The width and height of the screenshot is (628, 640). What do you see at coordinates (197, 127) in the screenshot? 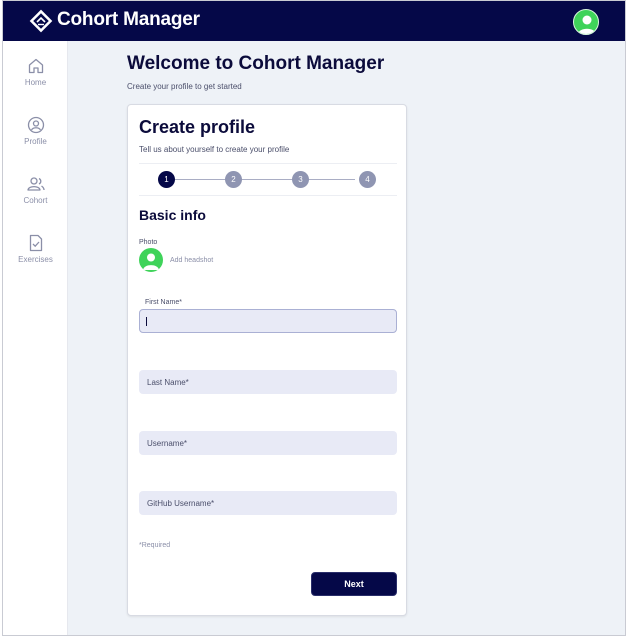
I see `card-title: Create profile` at bounding box center [197, 127].